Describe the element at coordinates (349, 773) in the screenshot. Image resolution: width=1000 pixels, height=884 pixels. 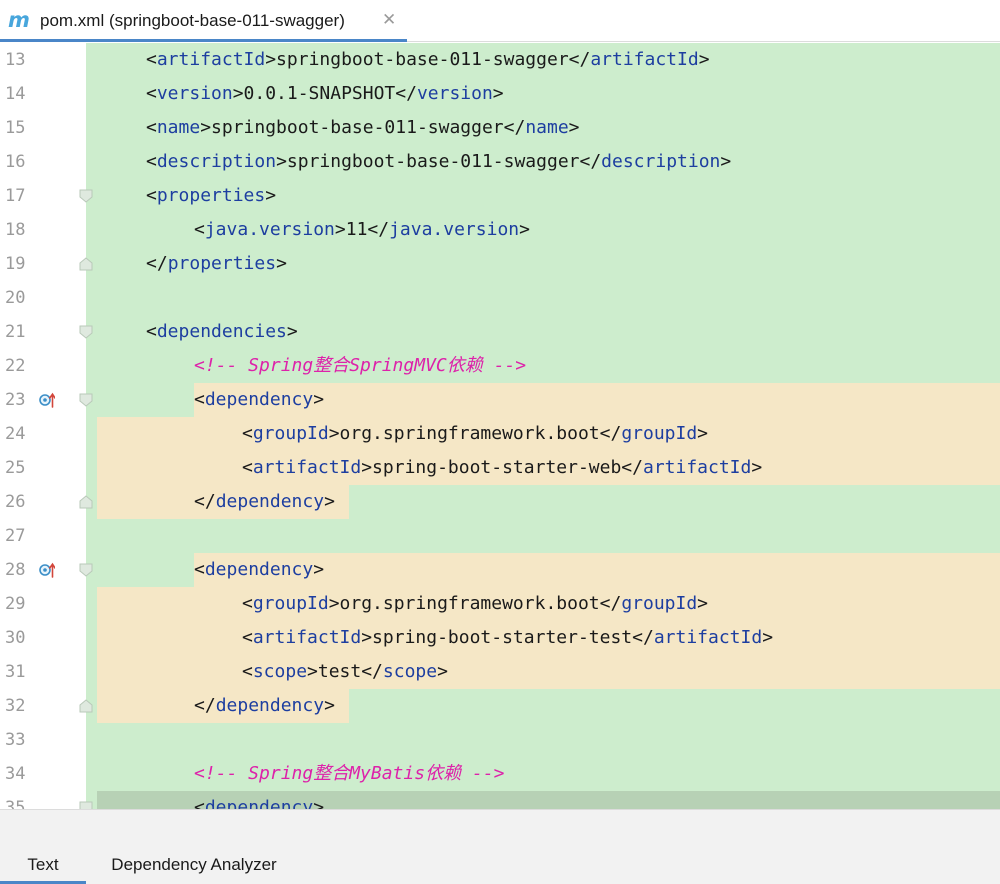
I see `xml-comment: <!-- Spring整合MyBatis依赖 -->` at that location.